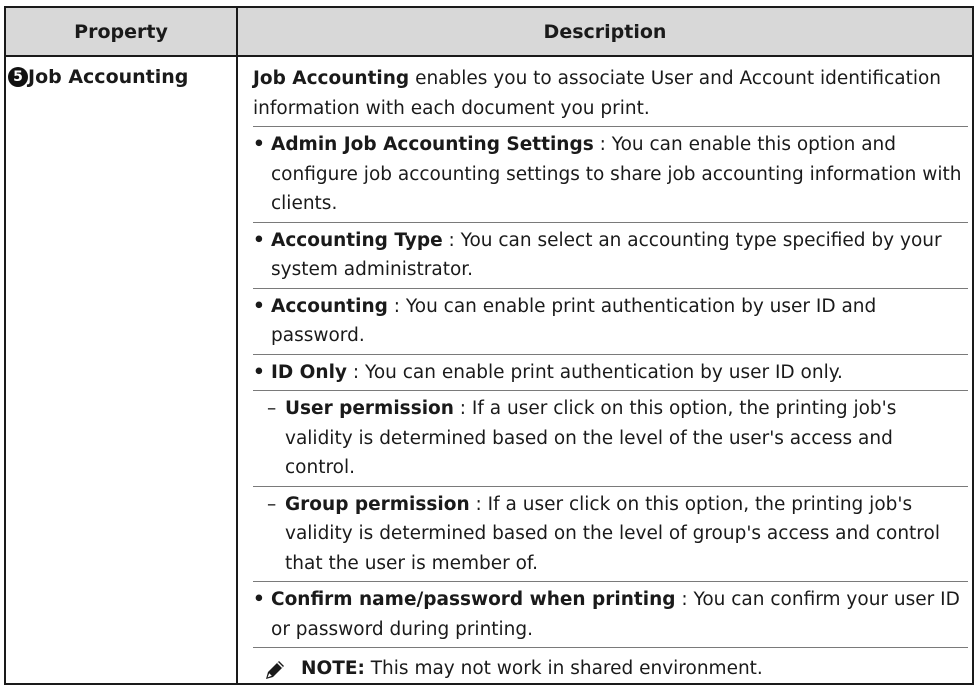 Image resolution: width=977 pixels, height=687 pixels. What do you see at coordinates (309, 372) in the screenshot?
I see `item-term: ID Only` at bounding box center [309, 372].